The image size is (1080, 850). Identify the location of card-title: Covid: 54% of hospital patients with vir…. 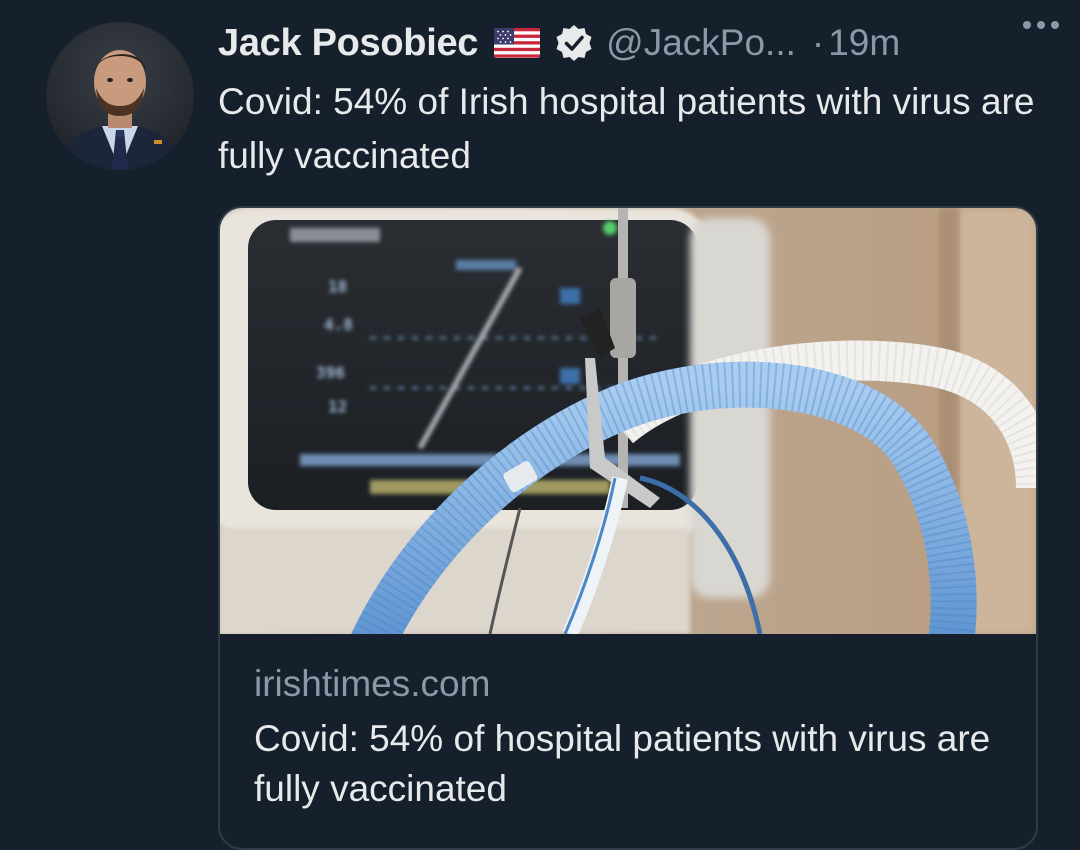
(622, 763).